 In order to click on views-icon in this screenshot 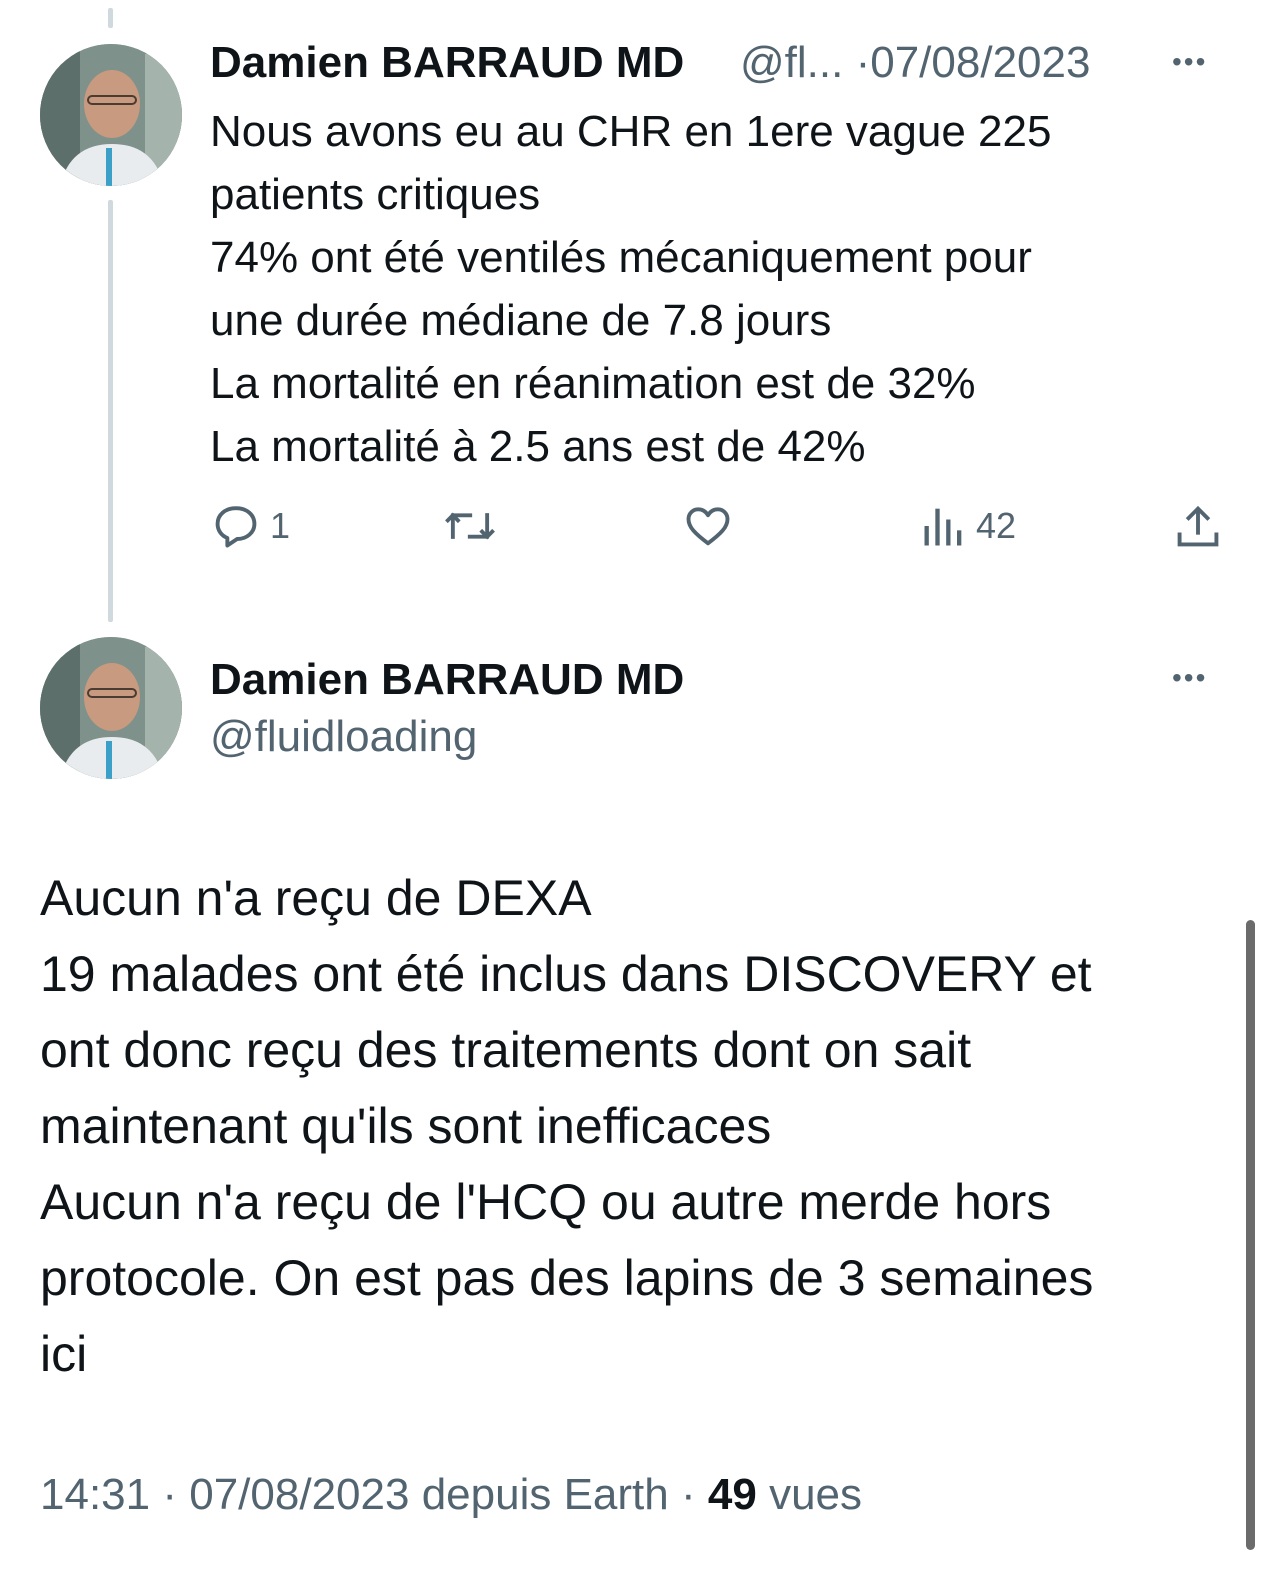, I will do `click(943, 527)`.